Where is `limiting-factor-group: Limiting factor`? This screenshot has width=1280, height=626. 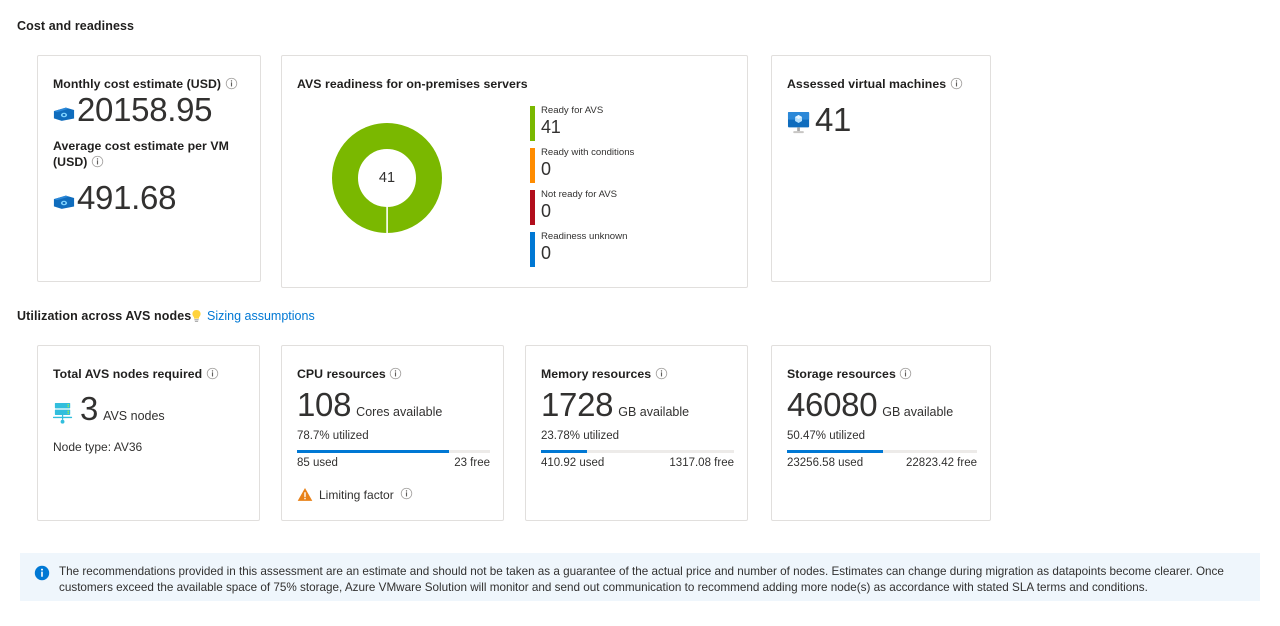
limiting-factor-group: Limiting factor is located at coordinates (355, 494).